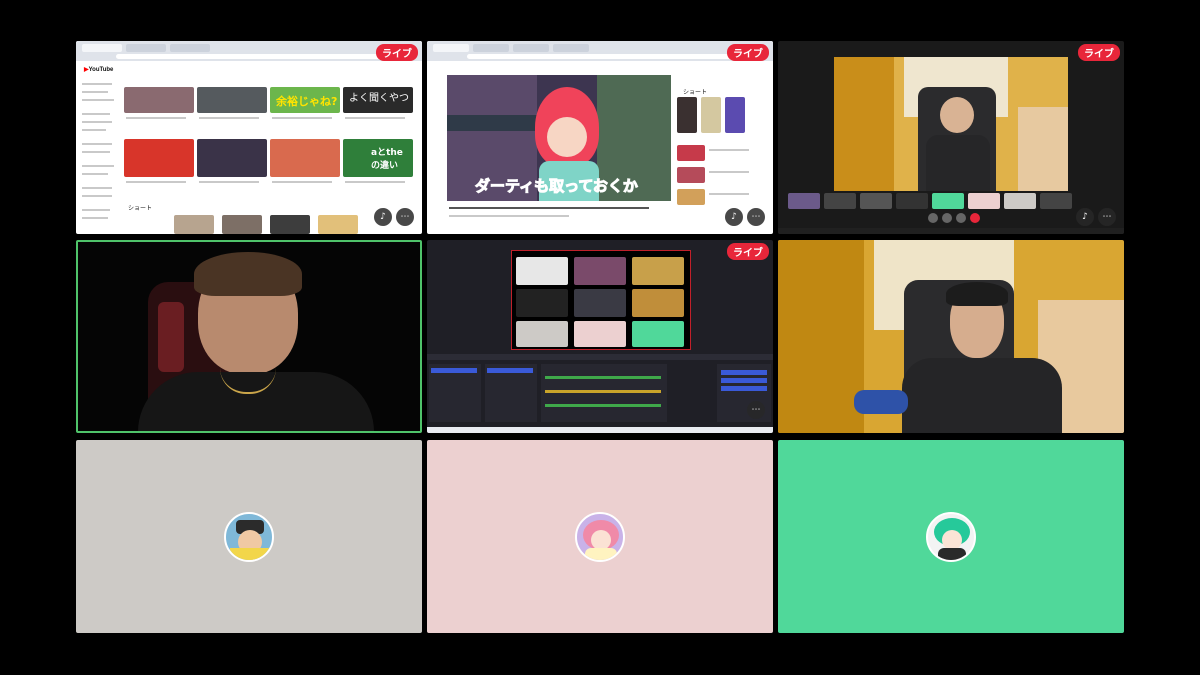 The image size is (1200, 675). What do you see at coordinates (387, 159) in the screenshot?
I see `thumbnail-text: aとtheの違い` at bounding box center [387, 159].